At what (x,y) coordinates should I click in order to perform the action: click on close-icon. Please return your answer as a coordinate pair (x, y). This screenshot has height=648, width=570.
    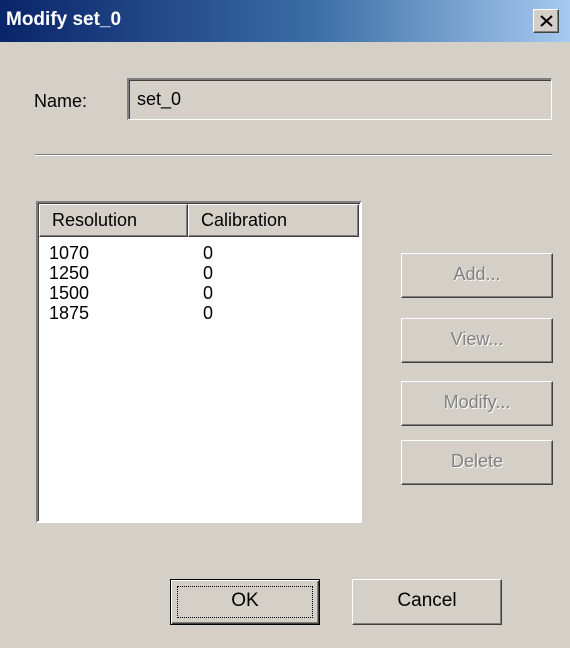
    Looking at the image, I should click on (546, 21).